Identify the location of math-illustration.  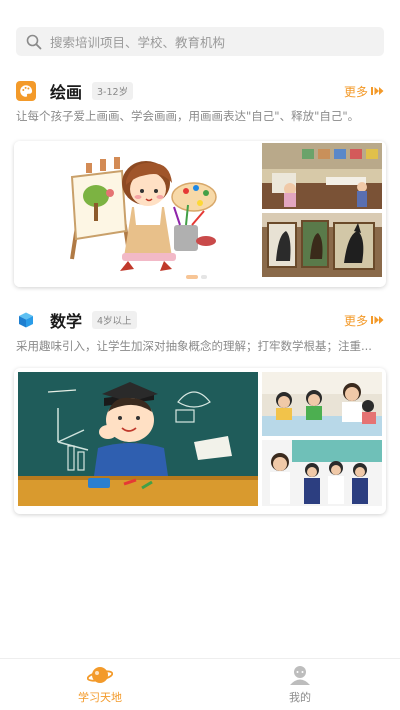
(138, 439).